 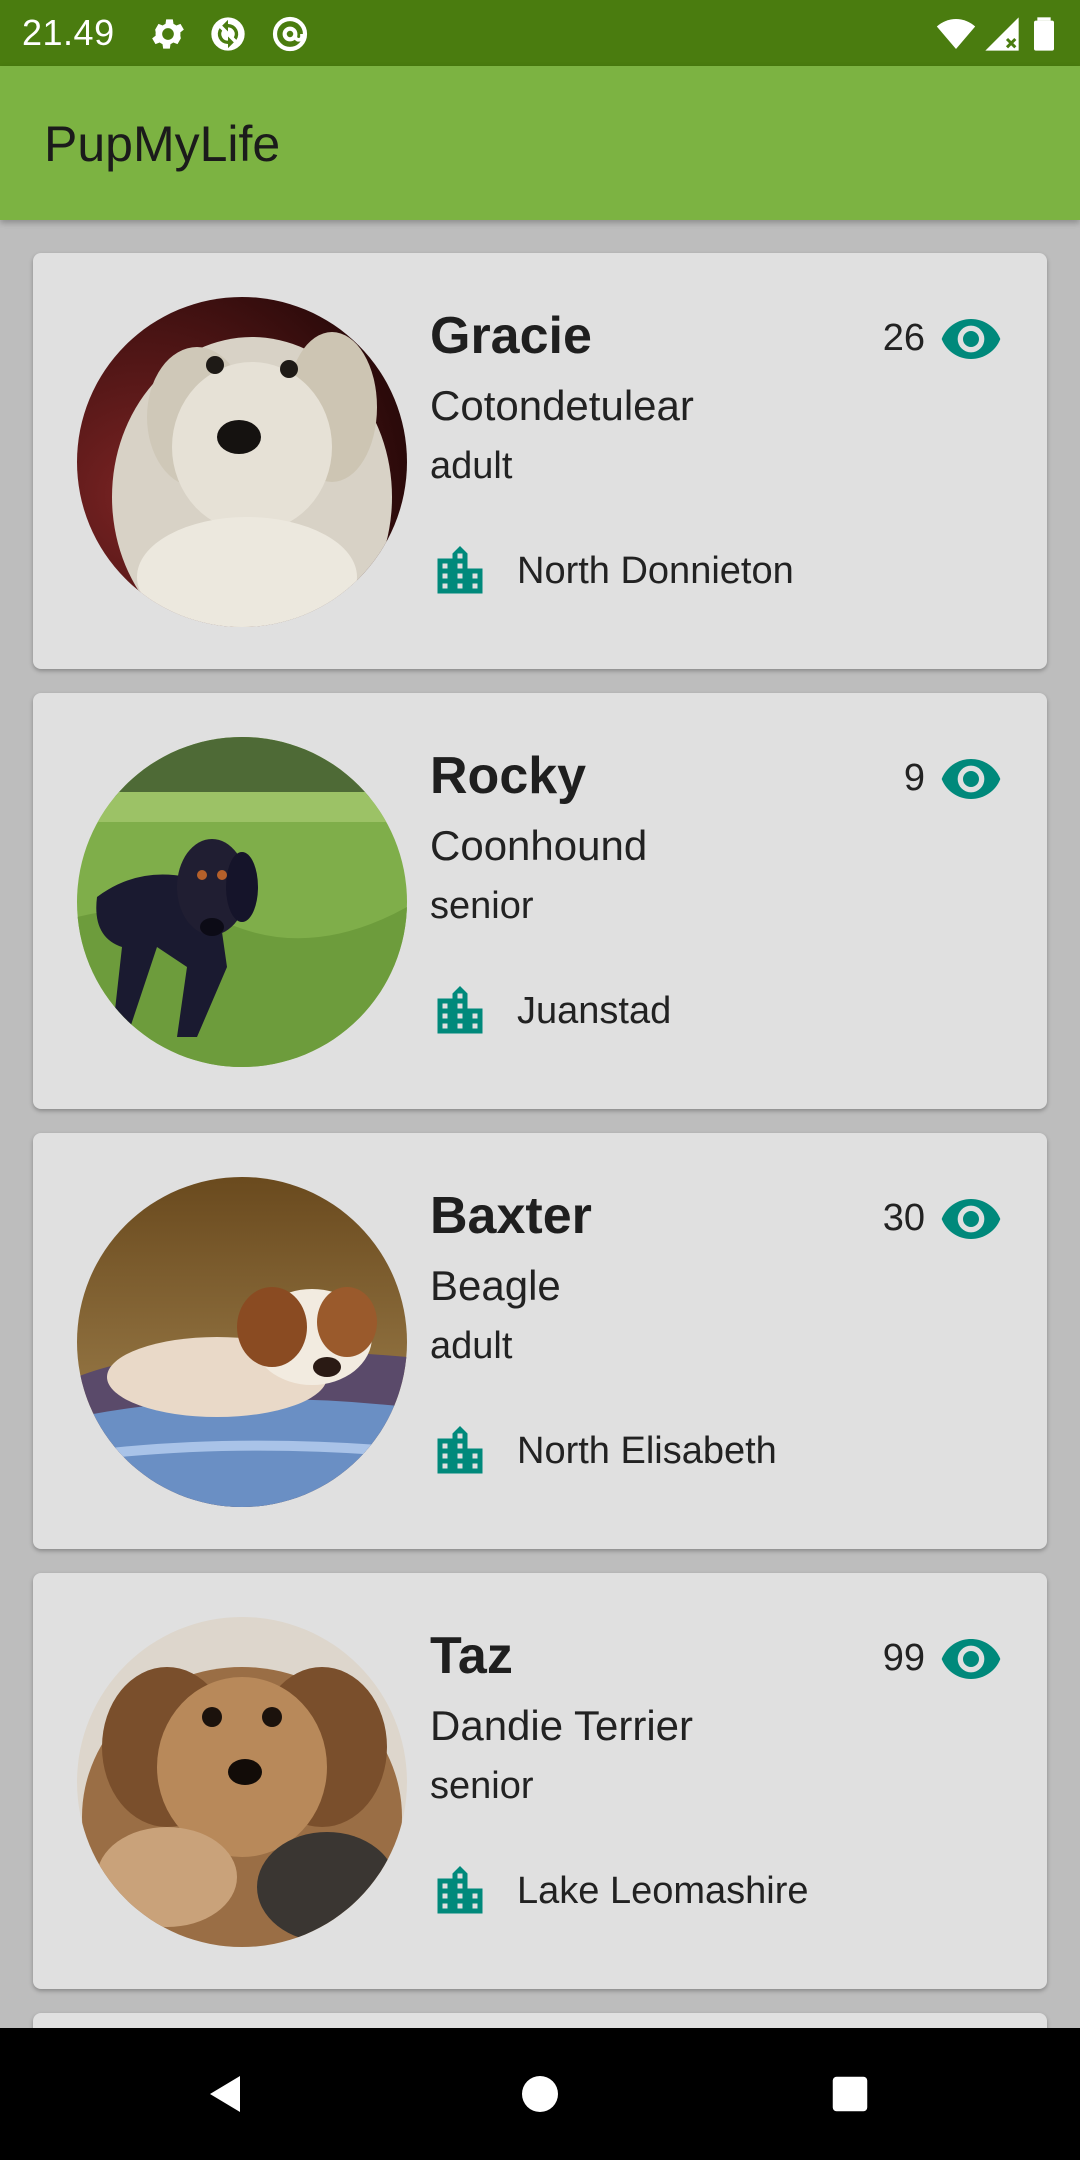 What do you see at coordinates (850, 2094) in the screenshot?
I see `recents-icon` at bounding box center [850, 2094].